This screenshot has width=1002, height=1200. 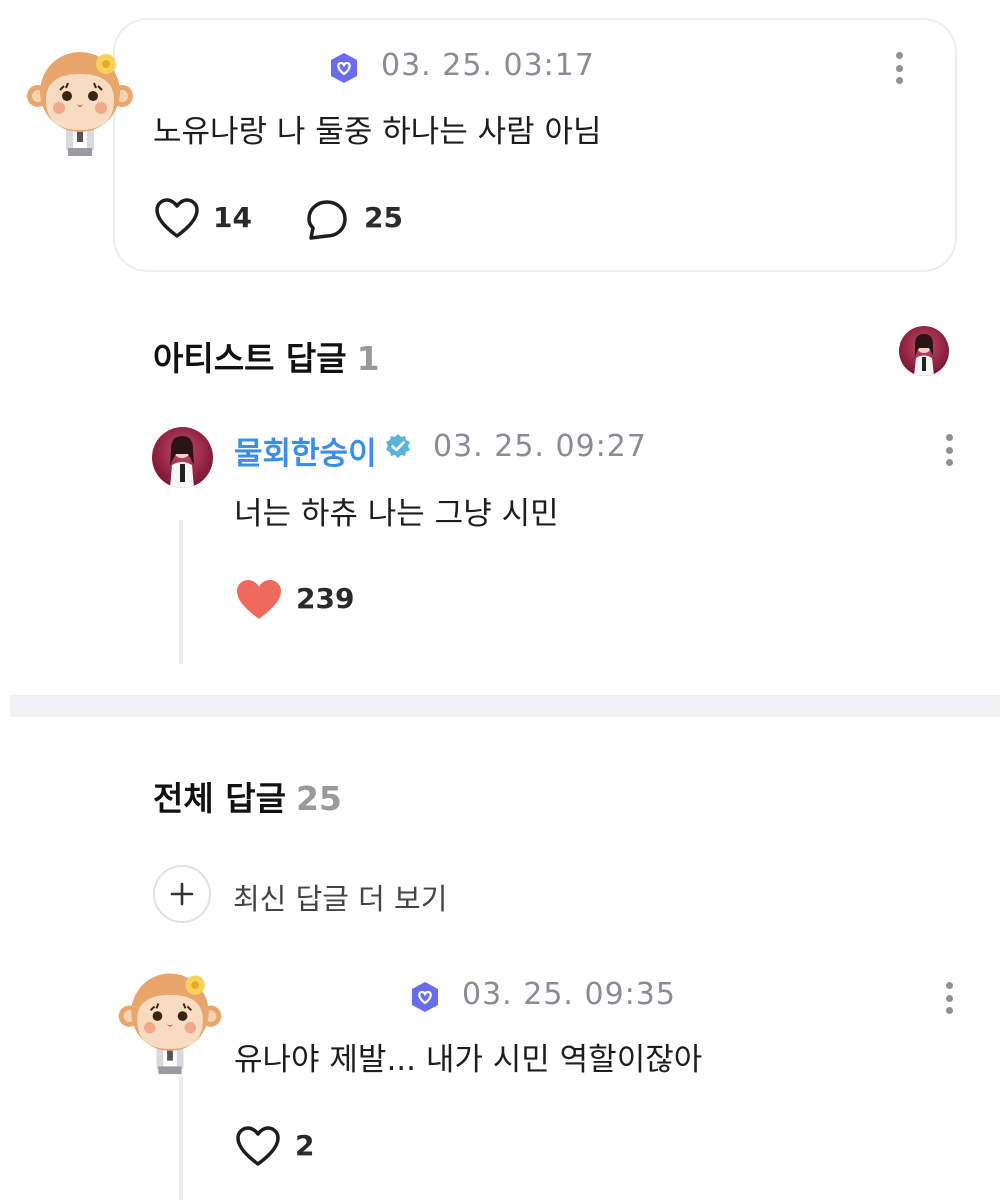 I want to click on artist-replies-title: 아티스트 답글, so click(x=250, y=358).